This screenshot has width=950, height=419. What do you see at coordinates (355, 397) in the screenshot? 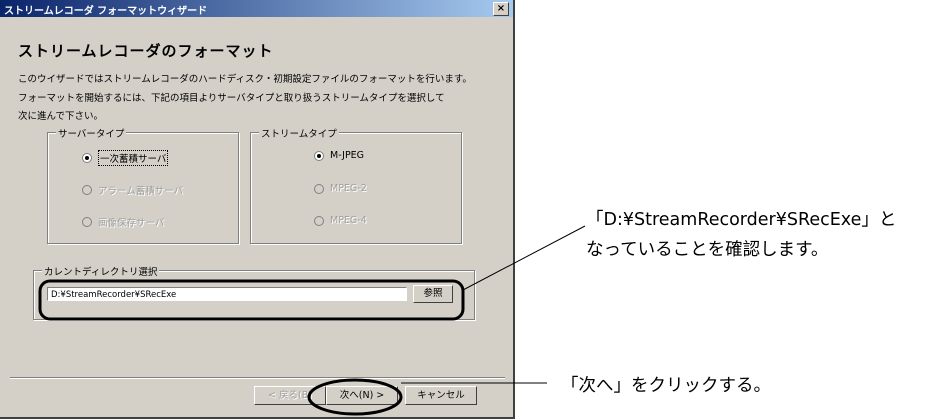
I see `highlight-next-ellipse` at bounding box center [355, 397].